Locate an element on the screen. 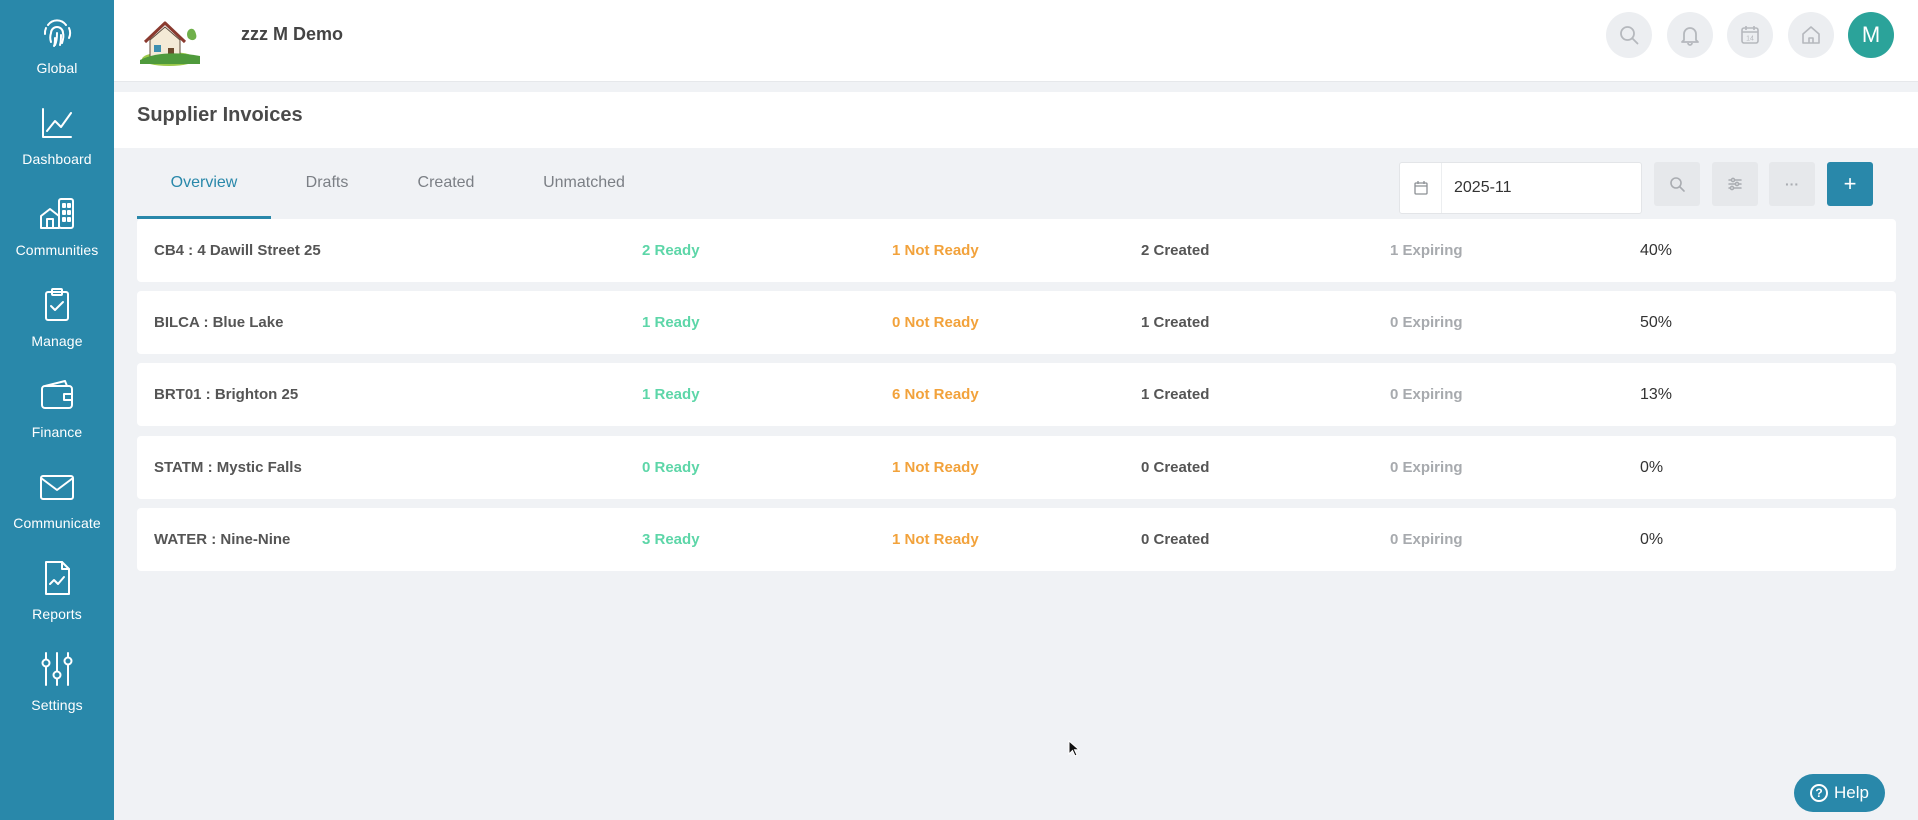 The width and height of the screenshot is (1918, 820). help-label: Help is located at coordinates (1851, 792).